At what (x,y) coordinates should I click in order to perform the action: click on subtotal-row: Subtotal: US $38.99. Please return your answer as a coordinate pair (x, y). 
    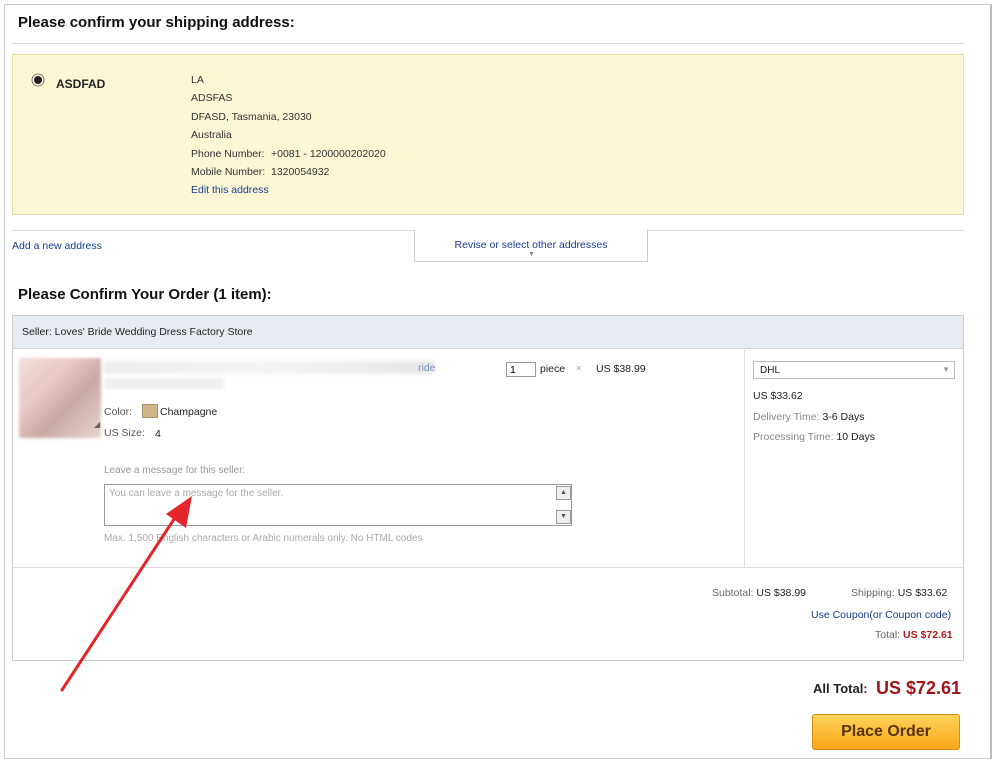
    Looking at the image, I should click on (759, 593).